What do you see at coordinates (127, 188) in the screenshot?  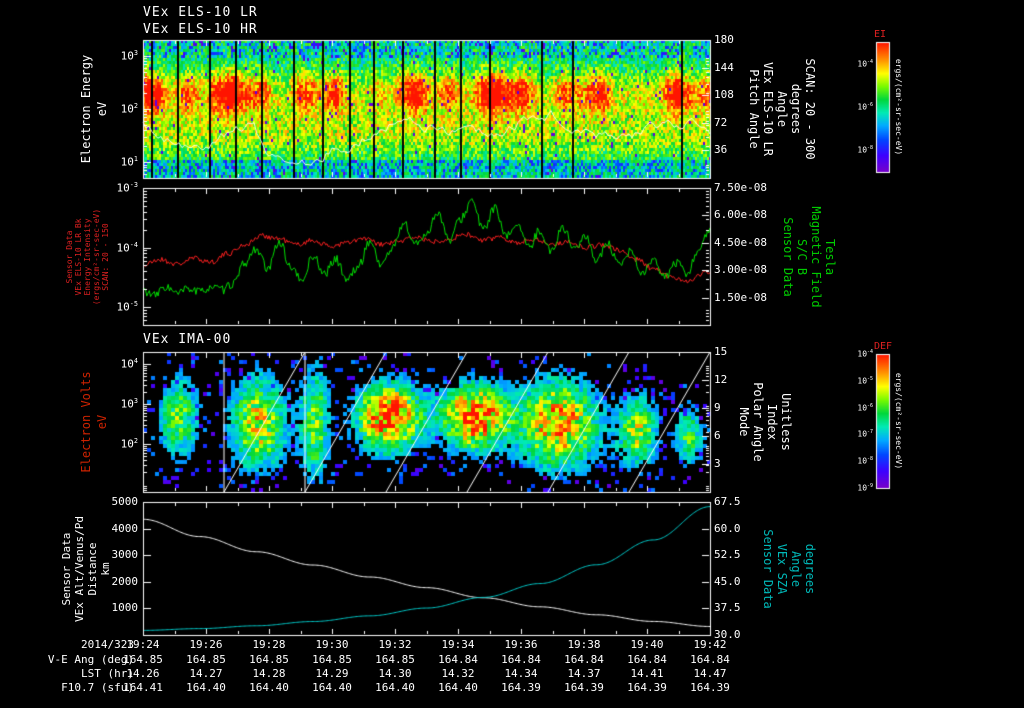 I see `panel2-ytick-label: 10-3` at bounding box center [127, 188].